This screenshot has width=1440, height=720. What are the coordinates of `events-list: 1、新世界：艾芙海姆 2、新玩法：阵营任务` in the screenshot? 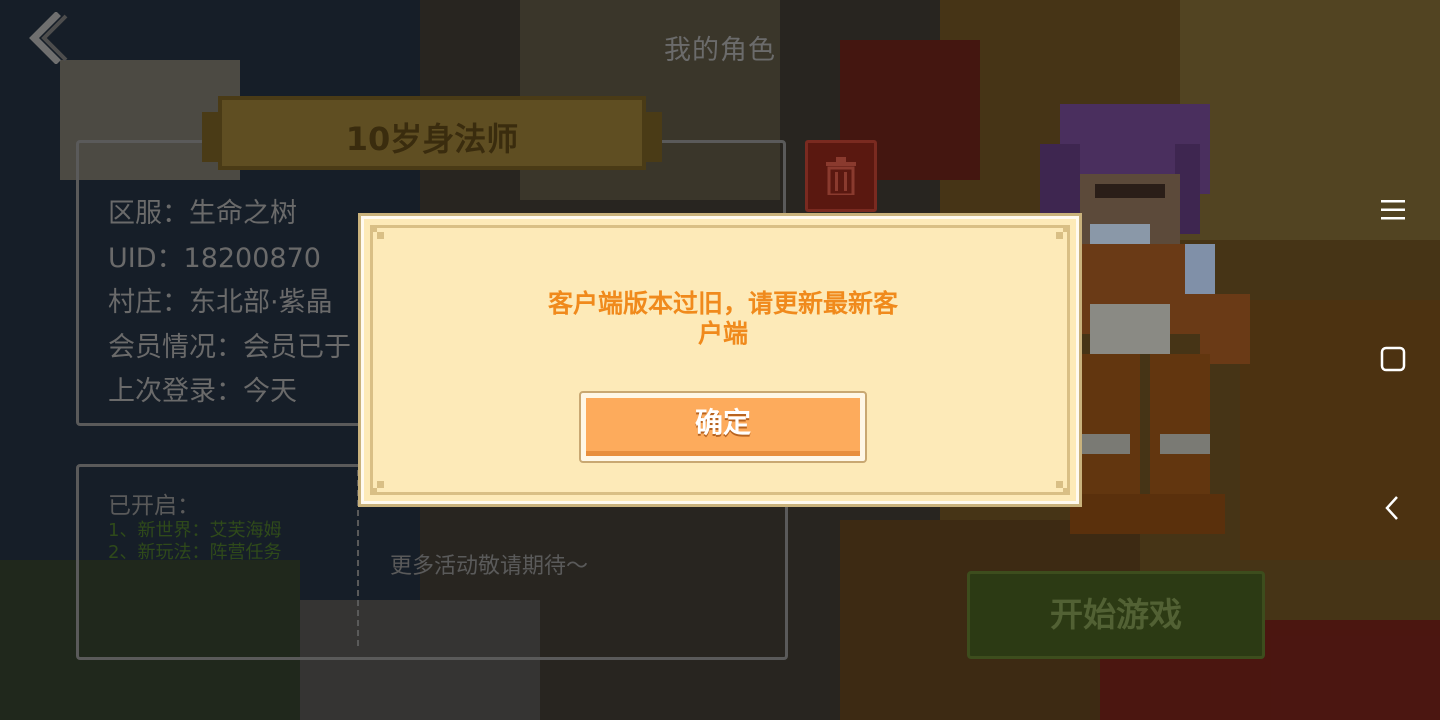 It's located at (194, 542).